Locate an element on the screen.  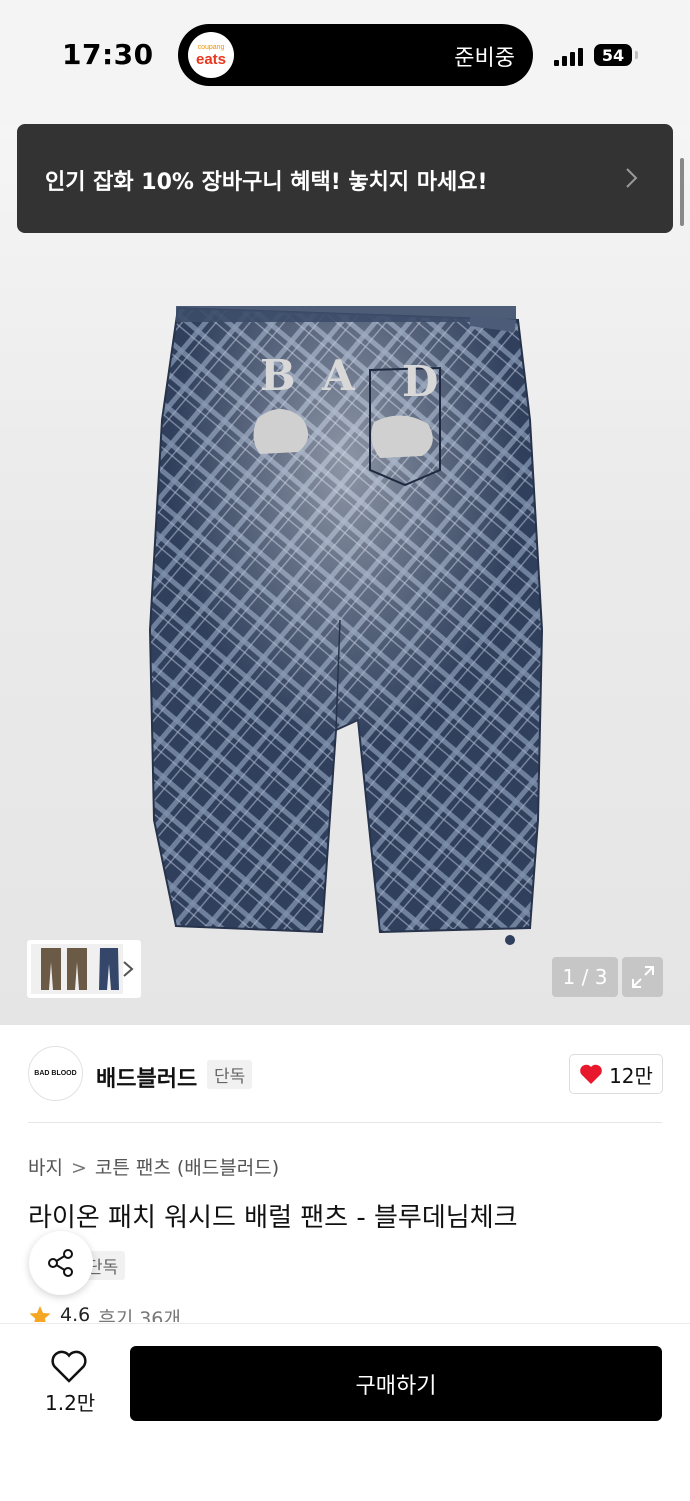
heart-outline-icon is located at coordinates (69, 1367).